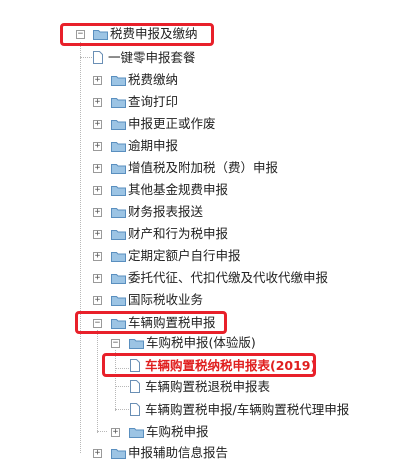 This screenshot has height=467, width=404. Describe the element at coordinates (153, 102) in the screenshot. I see `tree-item-label: 查询打印` at that location.